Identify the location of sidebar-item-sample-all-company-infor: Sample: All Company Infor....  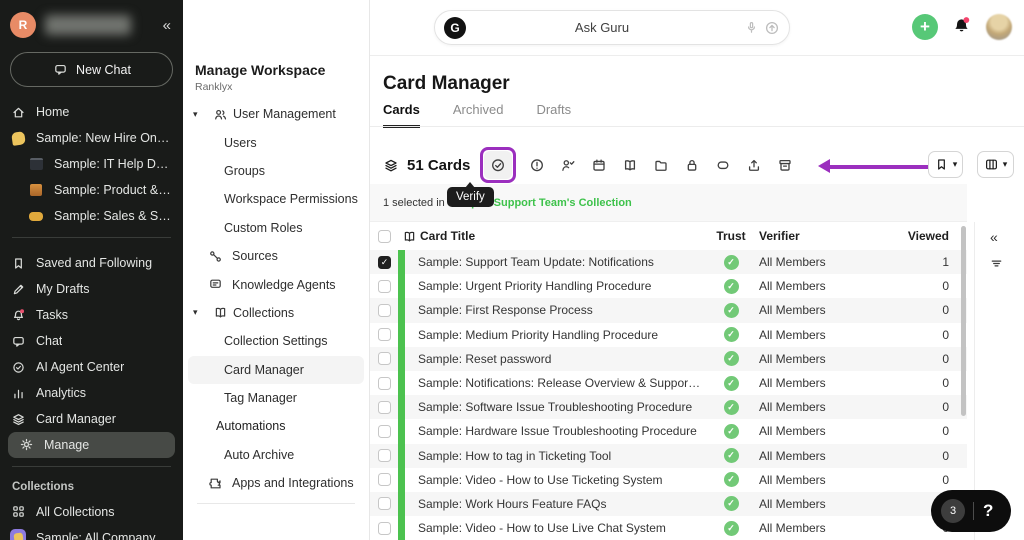
(91, 532).